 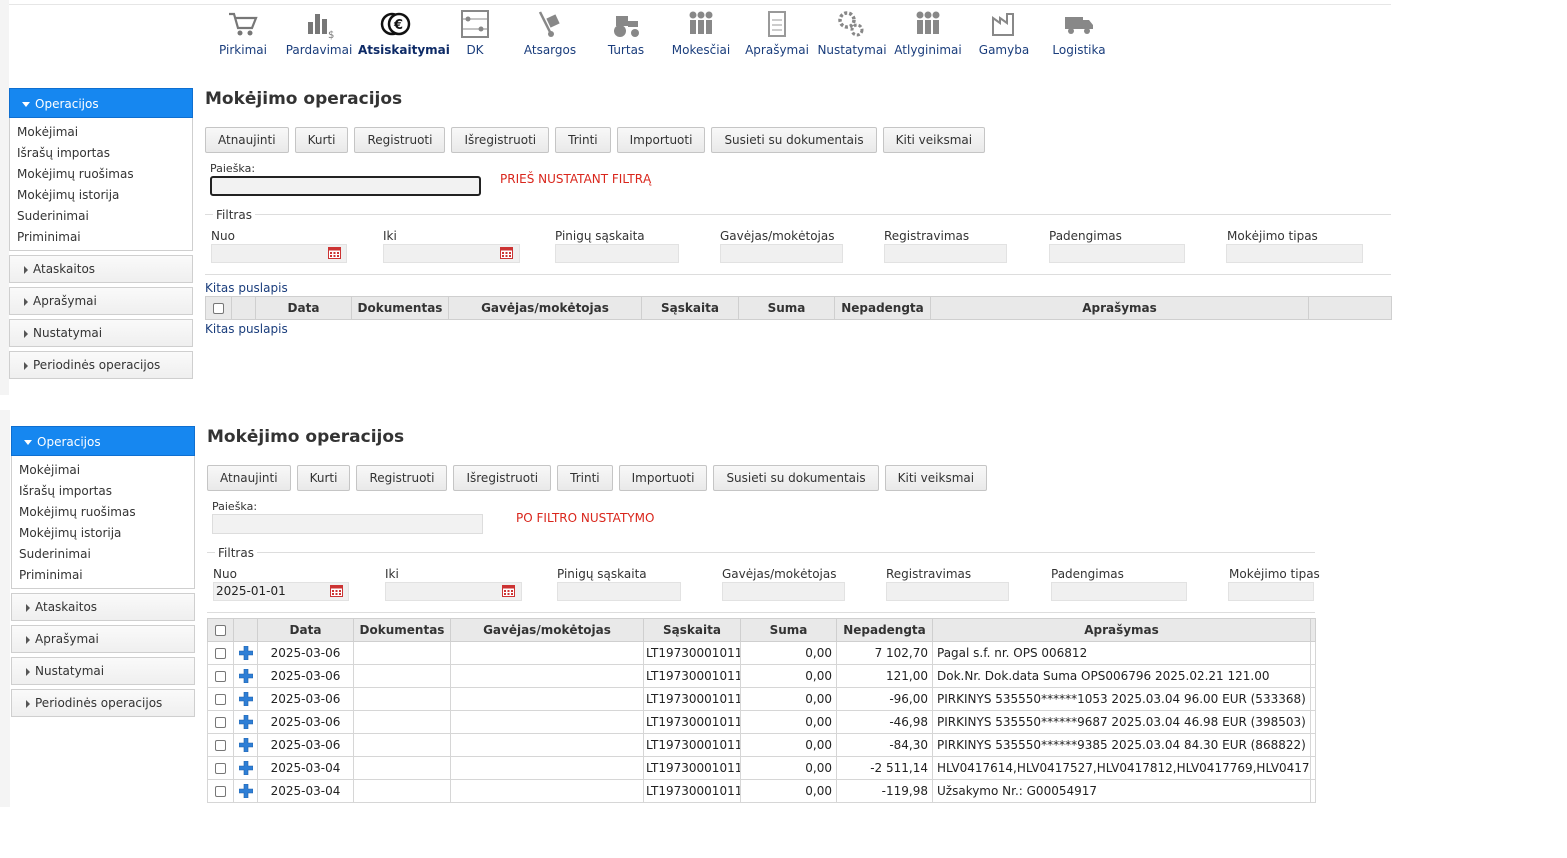 What do you see at coordinates (882, 308) in the screenshot?
I see `column-header-uncovered: Nepadengta` at bounding box center [882, 308].